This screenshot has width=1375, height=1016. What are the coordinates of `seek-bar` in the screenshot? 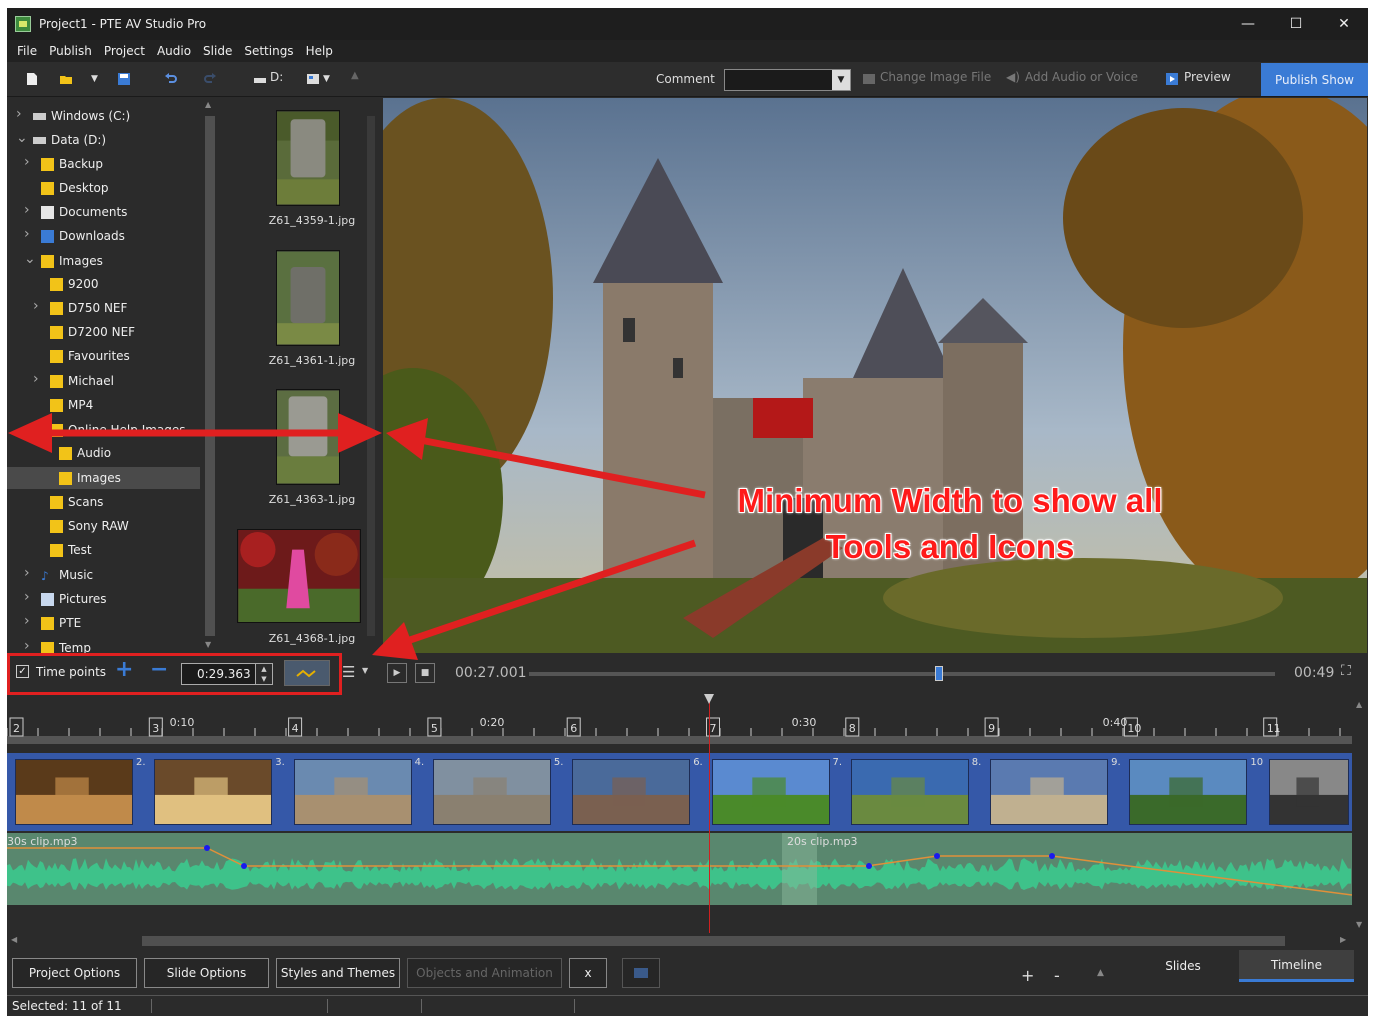 It's located at (902, 674).